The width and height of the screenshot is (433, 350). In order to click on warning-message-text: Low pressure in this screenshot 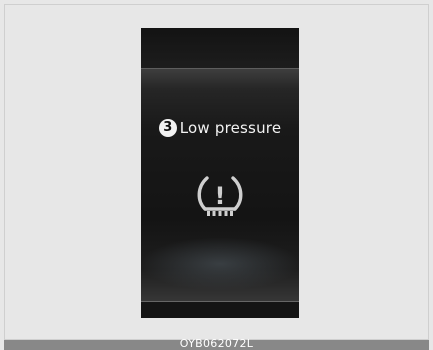, I will do `click(230, 128)`.